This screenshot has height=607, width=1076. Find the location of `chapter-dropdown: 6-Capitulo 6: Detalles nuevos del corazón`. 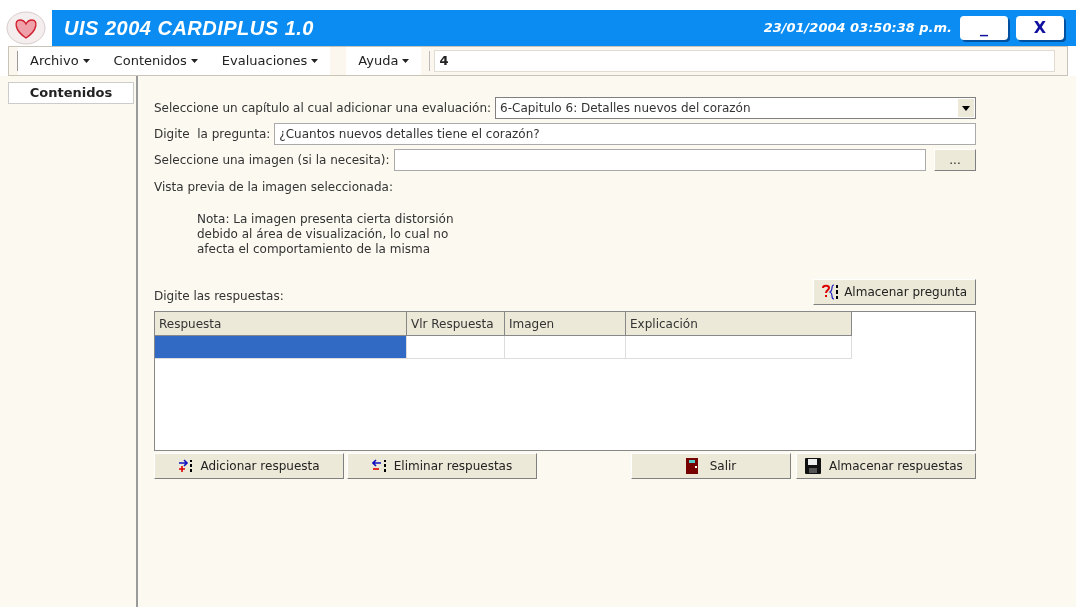

chapter-dropdown: 6-Capitulo 6: Detalles nuevos del corazón is located at coordinates (735, 108).